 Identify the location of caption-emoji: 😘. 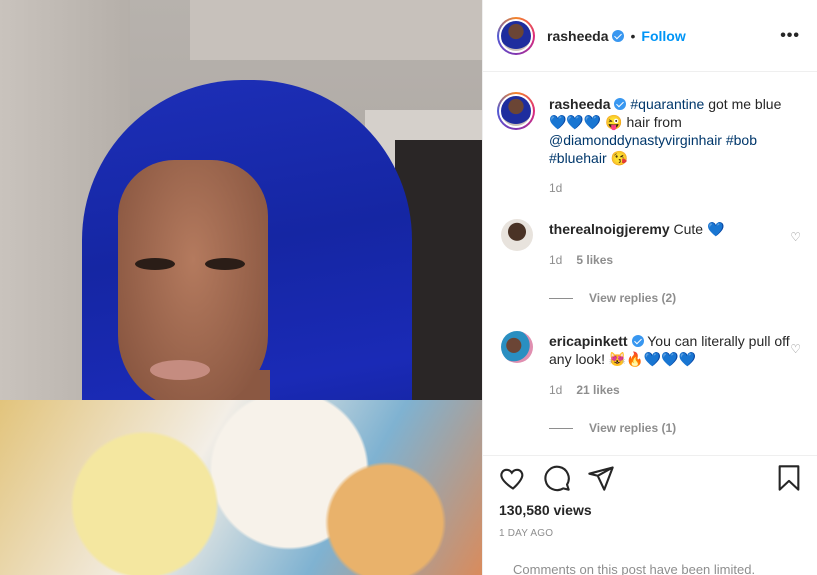
(617, 158).